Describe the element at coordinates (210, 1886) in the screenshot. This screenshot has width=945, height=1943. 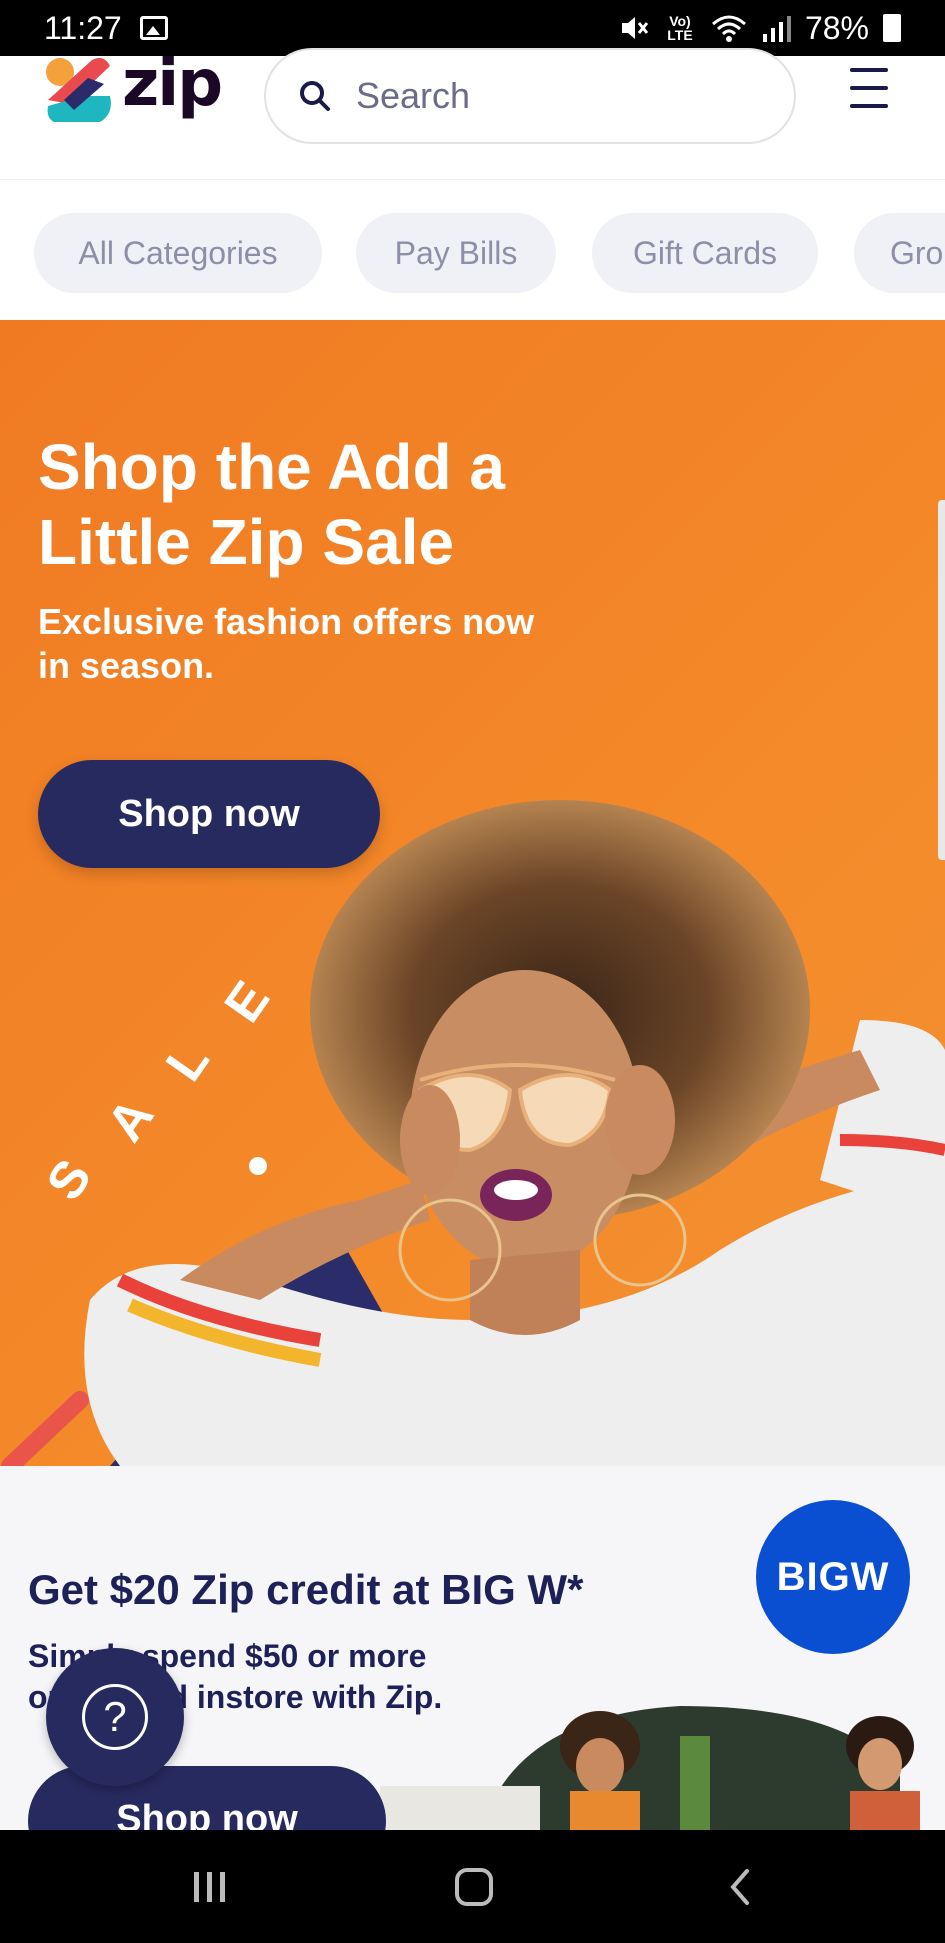
I see `recent-apps-icon` at that location.